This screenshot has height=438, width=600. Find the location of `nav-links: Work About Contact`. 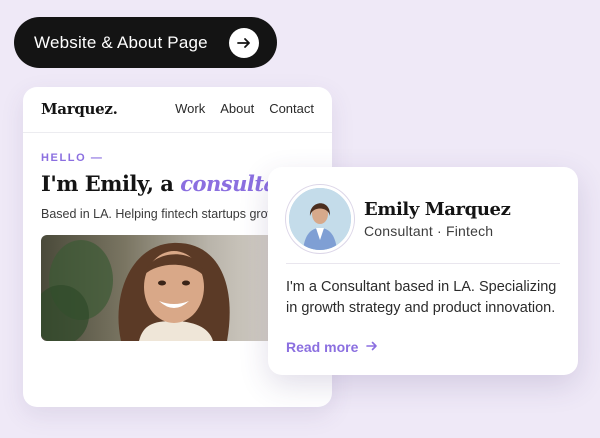

nav-links: Work About Contact is located at coordinates (244, 108).